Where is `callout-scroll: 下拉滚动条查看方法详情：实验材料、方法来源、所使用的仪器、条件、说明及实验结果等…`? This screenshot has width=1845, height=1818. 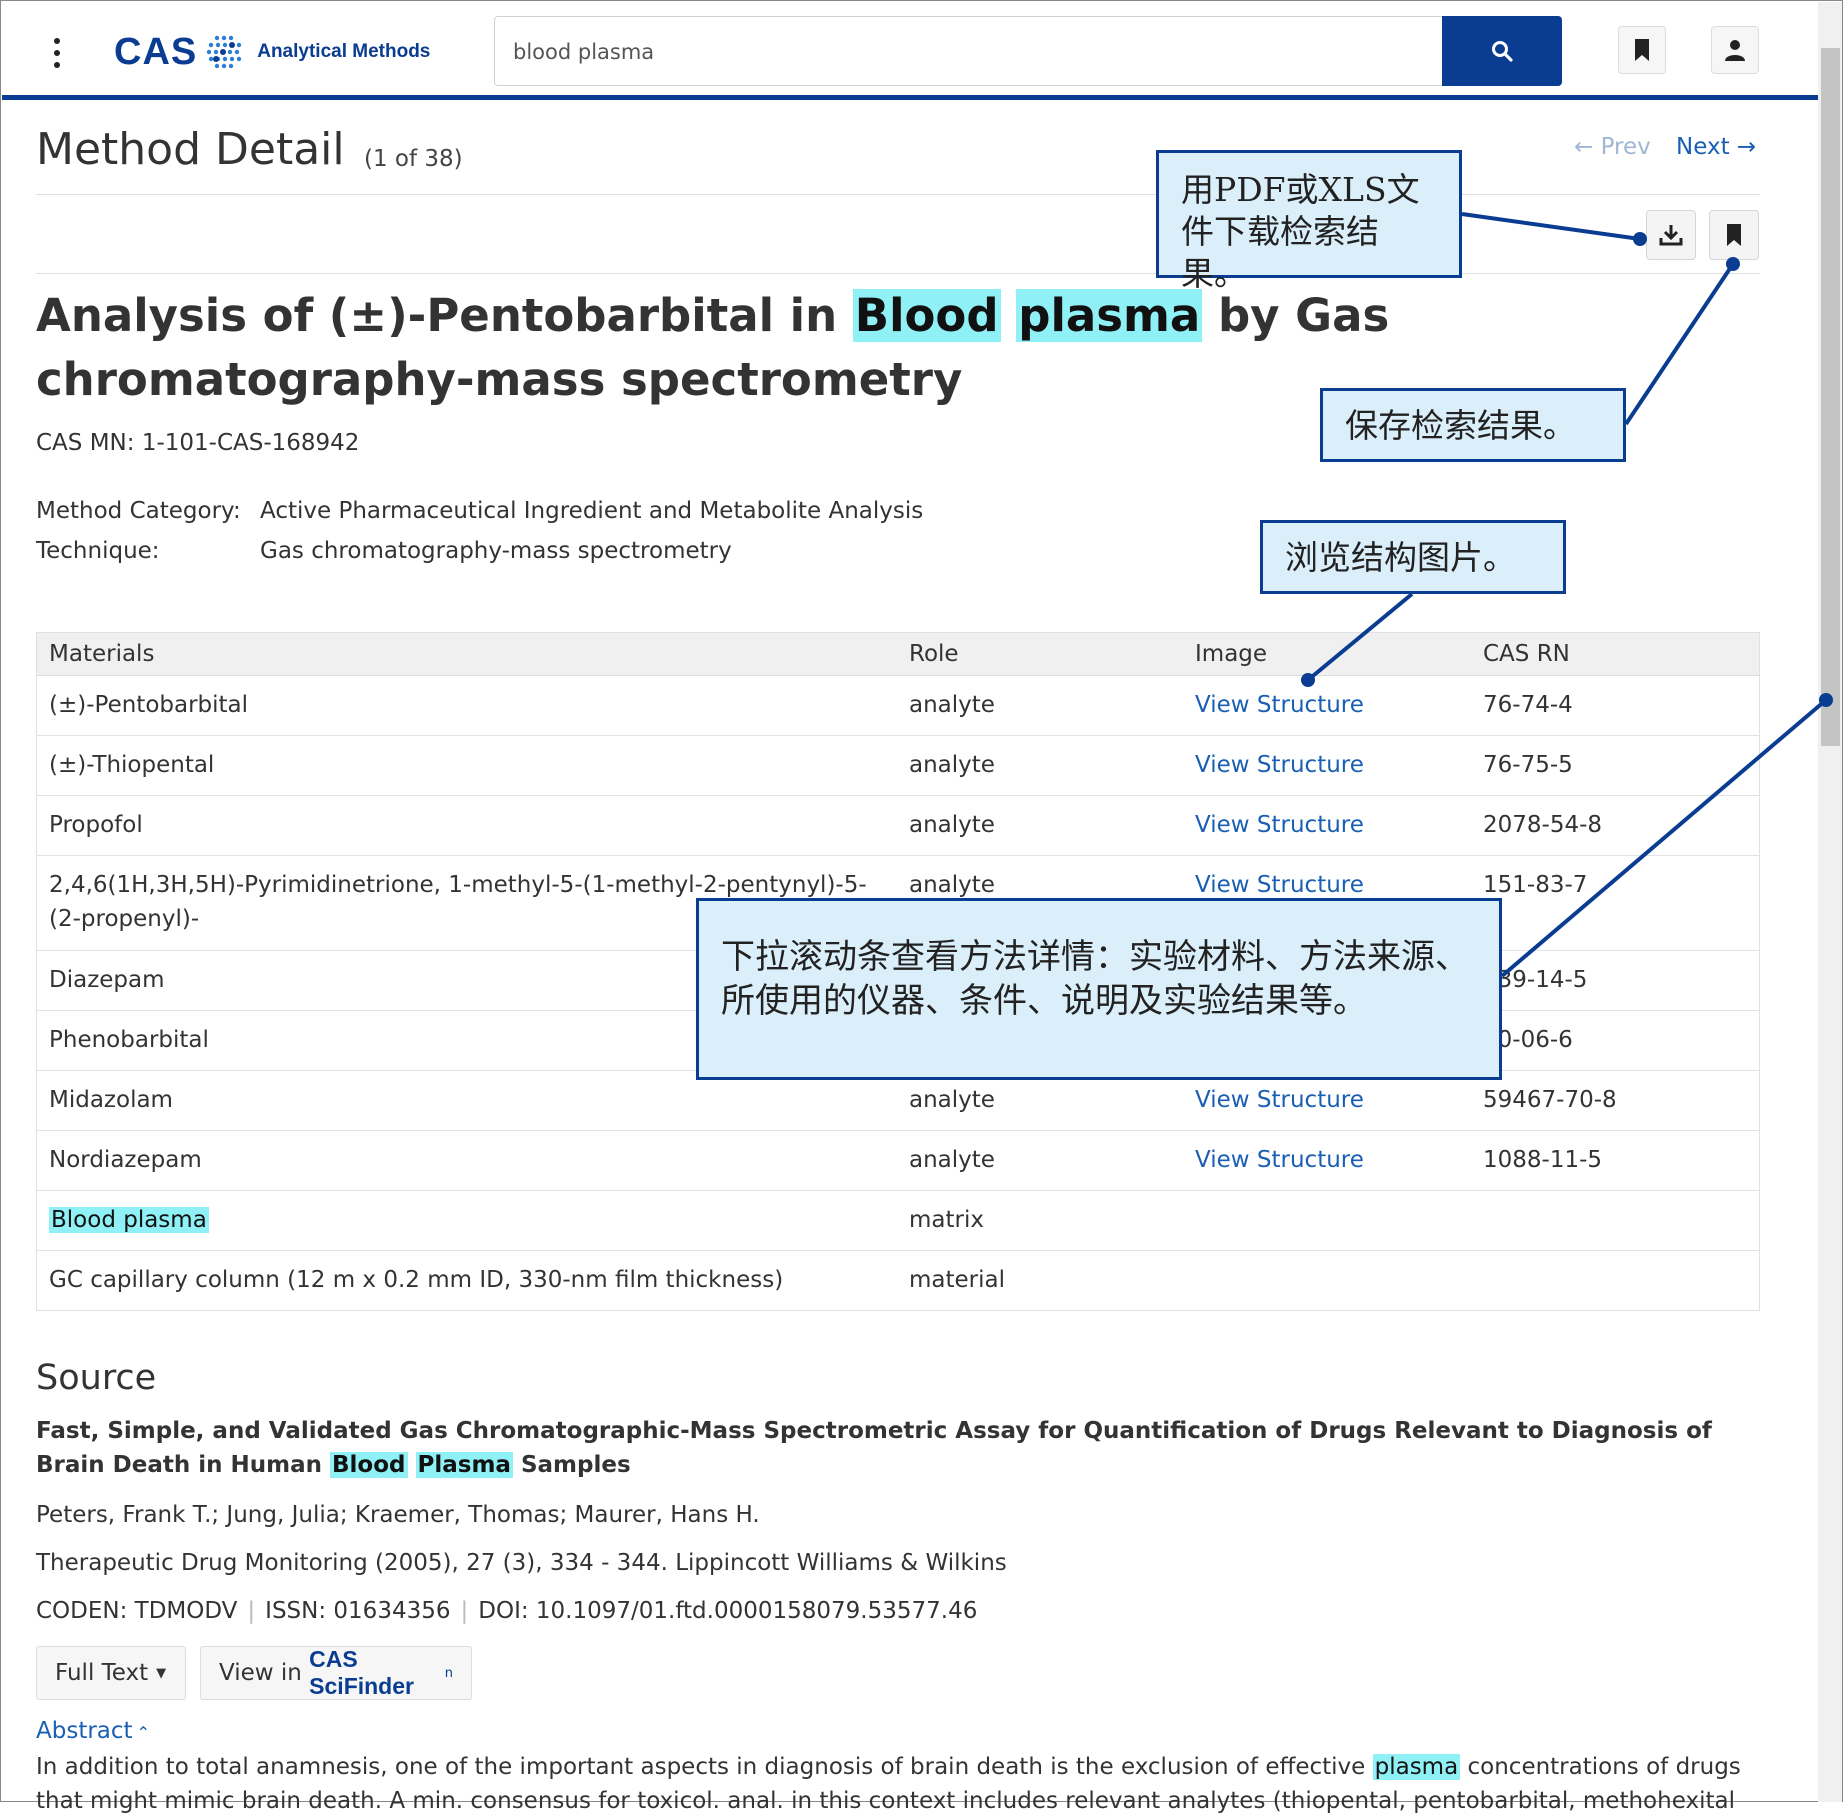 callout-scroll: 下拉滚动条查看方法详情：实验材料、方法来源、所使用的仪器、条件、说明及实验结果等… is located at coordinates (1099, 989).